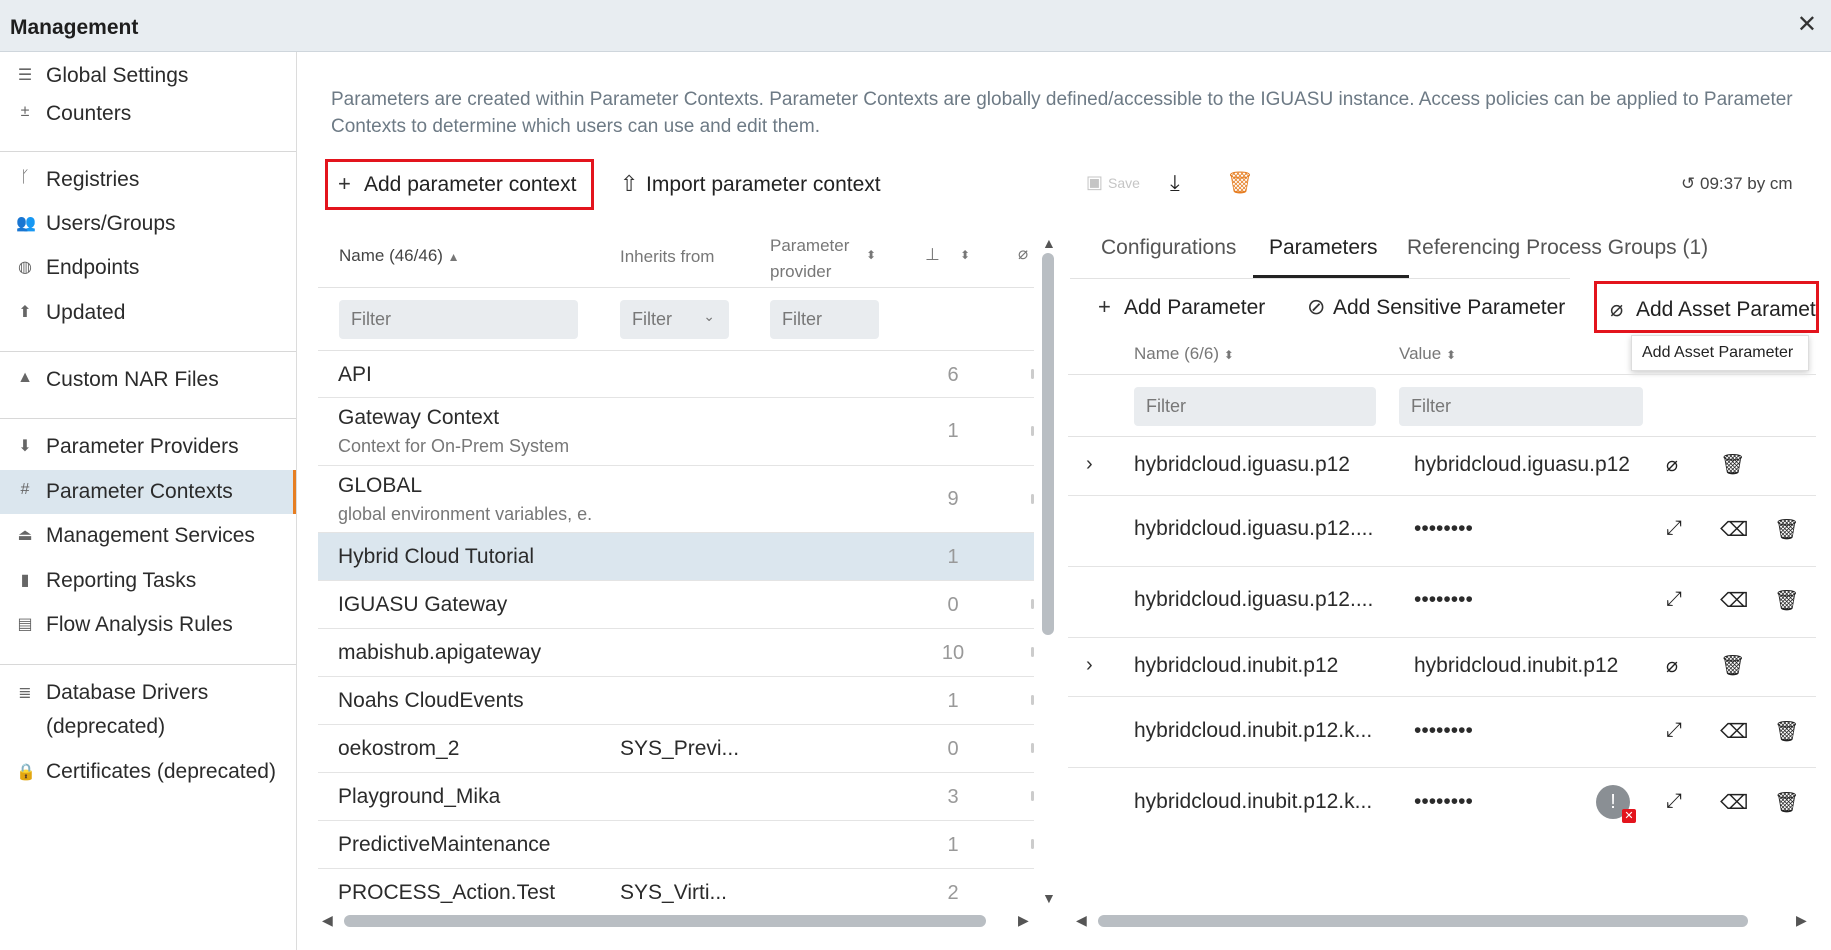  What do you see at coordinates (1049, 243) in the screenshot?
I see `scroll-up-icon: ▲` at bounding box center [1049, 243].